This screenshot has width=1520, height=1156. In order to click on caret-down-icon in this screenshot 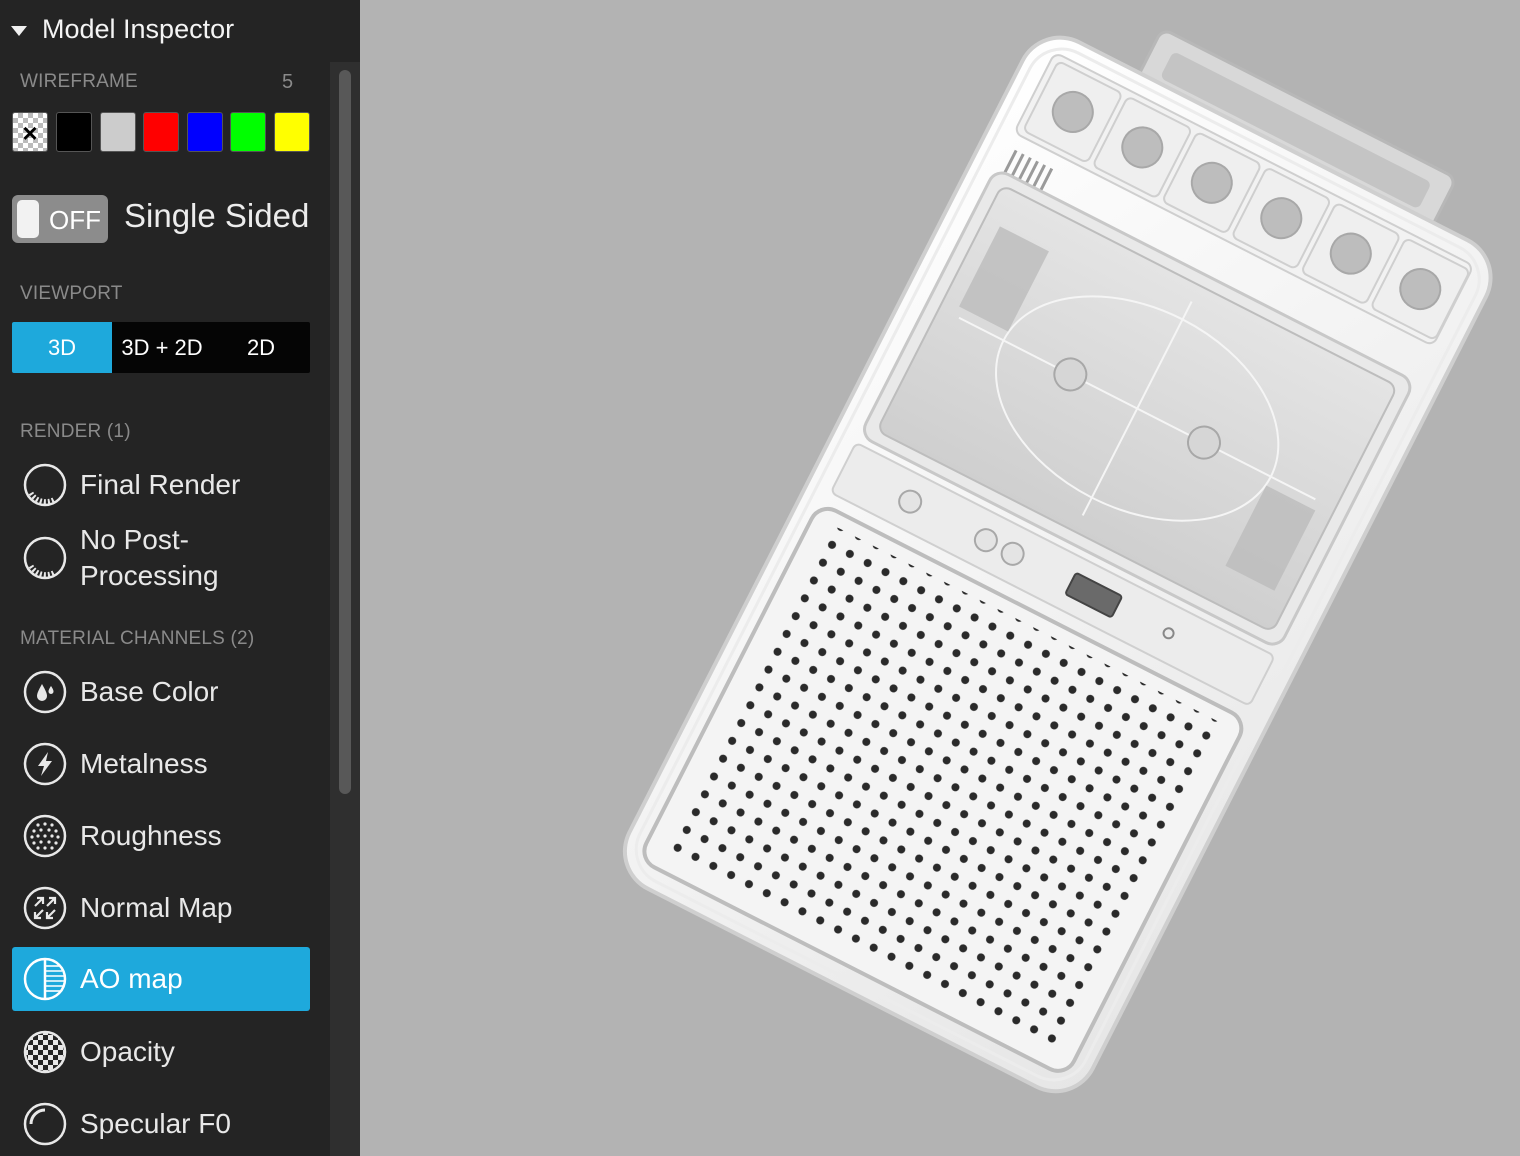, I will do `click(19, 31)`.